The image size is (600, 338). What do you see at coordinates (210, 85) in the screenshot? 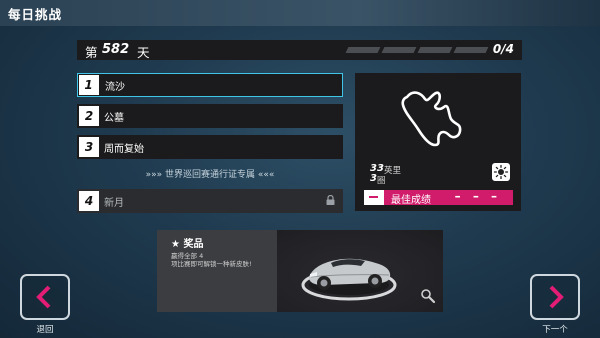
I see `stage-item-1: 1 流沙` at bounding box center [210, 85].